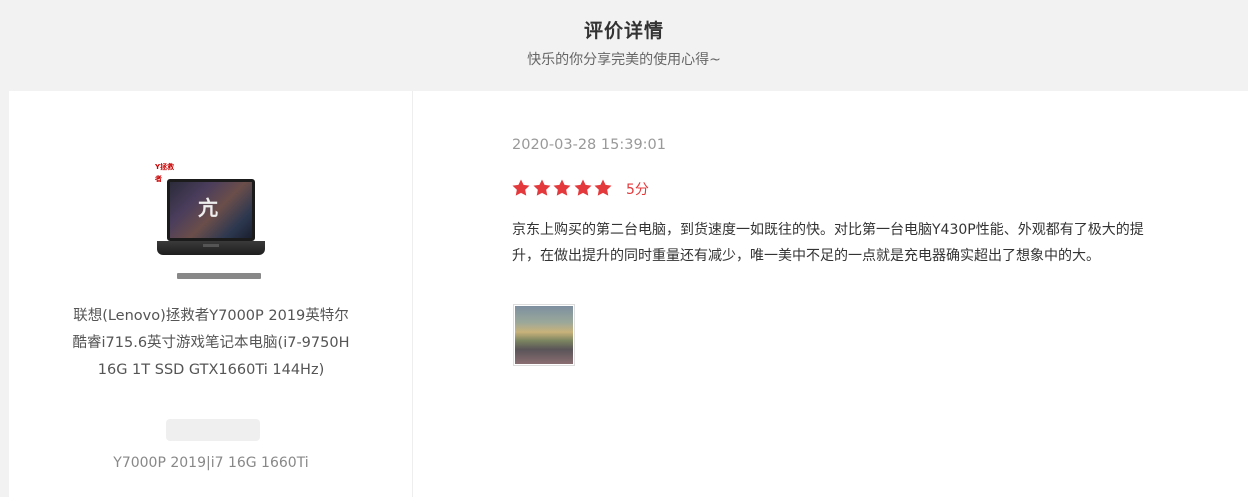 Image resolution: width=1248 pixels, height=497 pixels. What do you see at coordinates (219, 276) in the screenshot?
I see `image-caption-bar` at bounding box center [219, 276].